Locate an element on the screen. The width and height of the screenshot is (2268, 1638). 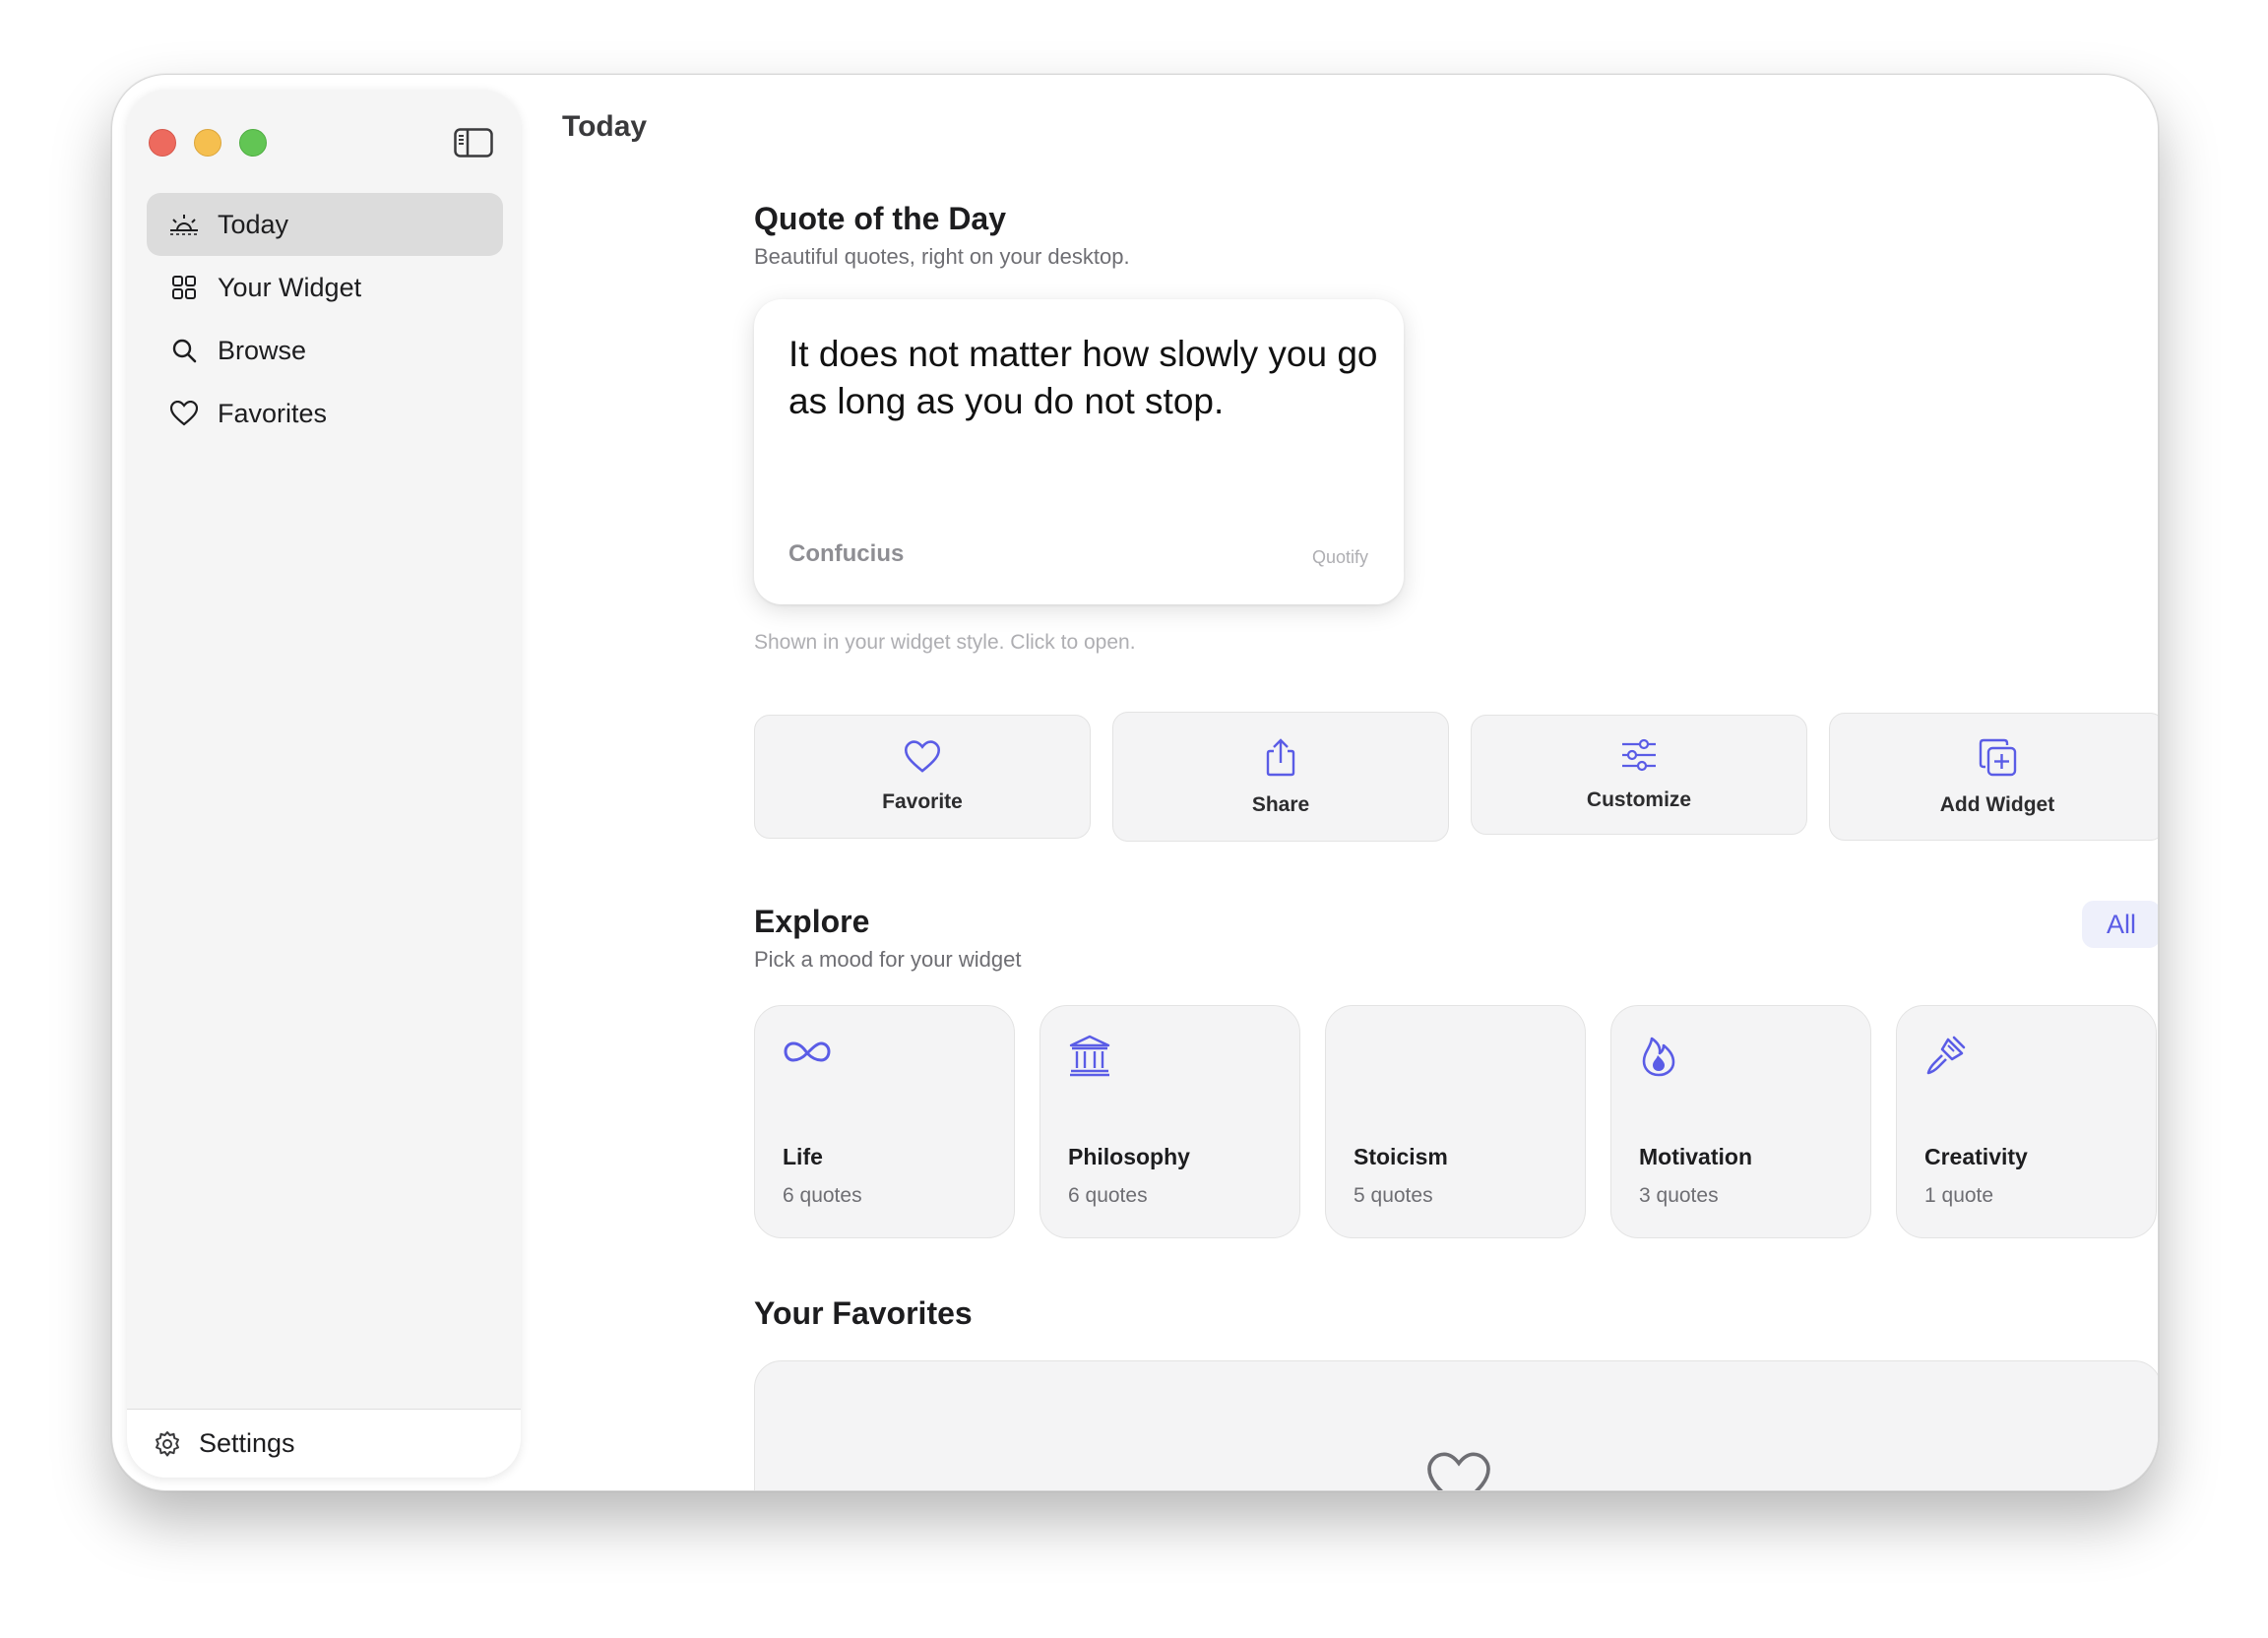
customize-button: Customize is located at coordinates (1639, 775).